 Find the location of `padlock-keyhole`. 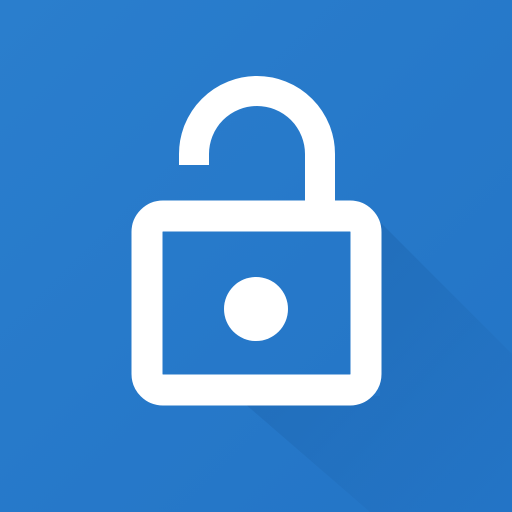

padlock-keyhole is located at coordinates (256, 309).